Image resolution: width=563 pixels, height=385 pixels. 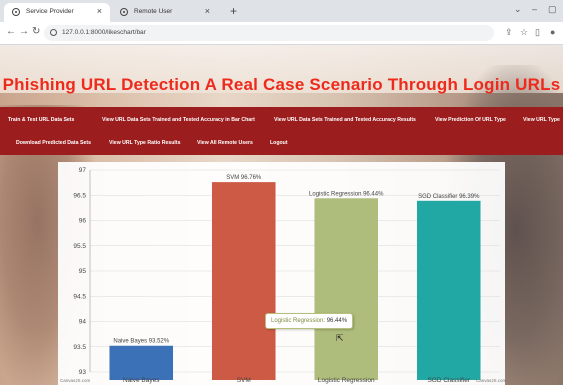 I want to click on x-category-label: SGD Classifier, so click(x=448, y=380).